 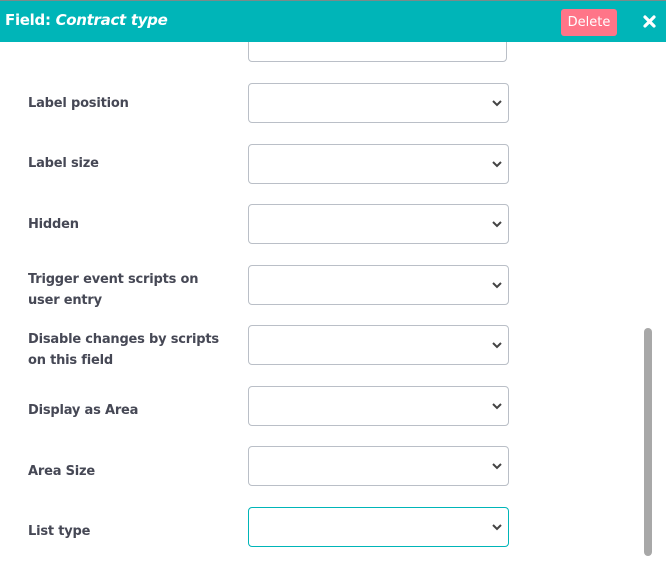 What do you see at coordinates (378, 224) in the screenshot?
I see `hidden-select` at bounding box center [378, 224].